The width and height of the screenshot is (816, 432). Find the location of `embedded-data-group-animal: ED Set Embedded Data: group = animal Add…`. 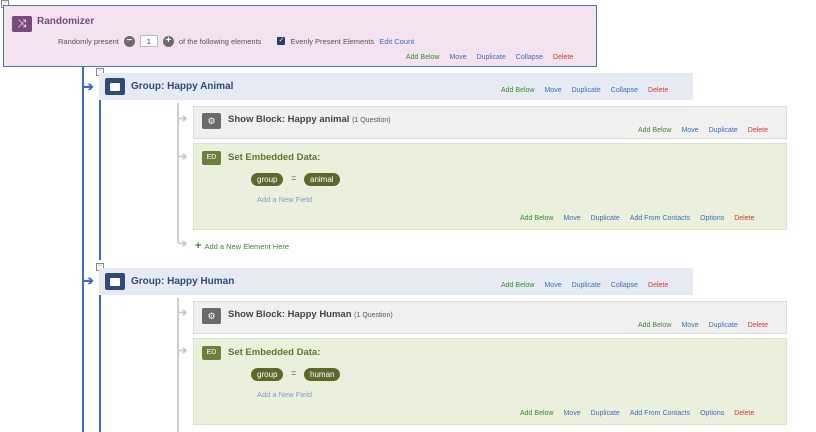

embedded-data-group-animal: ED Set Embedded Data: group = animal Add… is located at coordinates (490, 186).